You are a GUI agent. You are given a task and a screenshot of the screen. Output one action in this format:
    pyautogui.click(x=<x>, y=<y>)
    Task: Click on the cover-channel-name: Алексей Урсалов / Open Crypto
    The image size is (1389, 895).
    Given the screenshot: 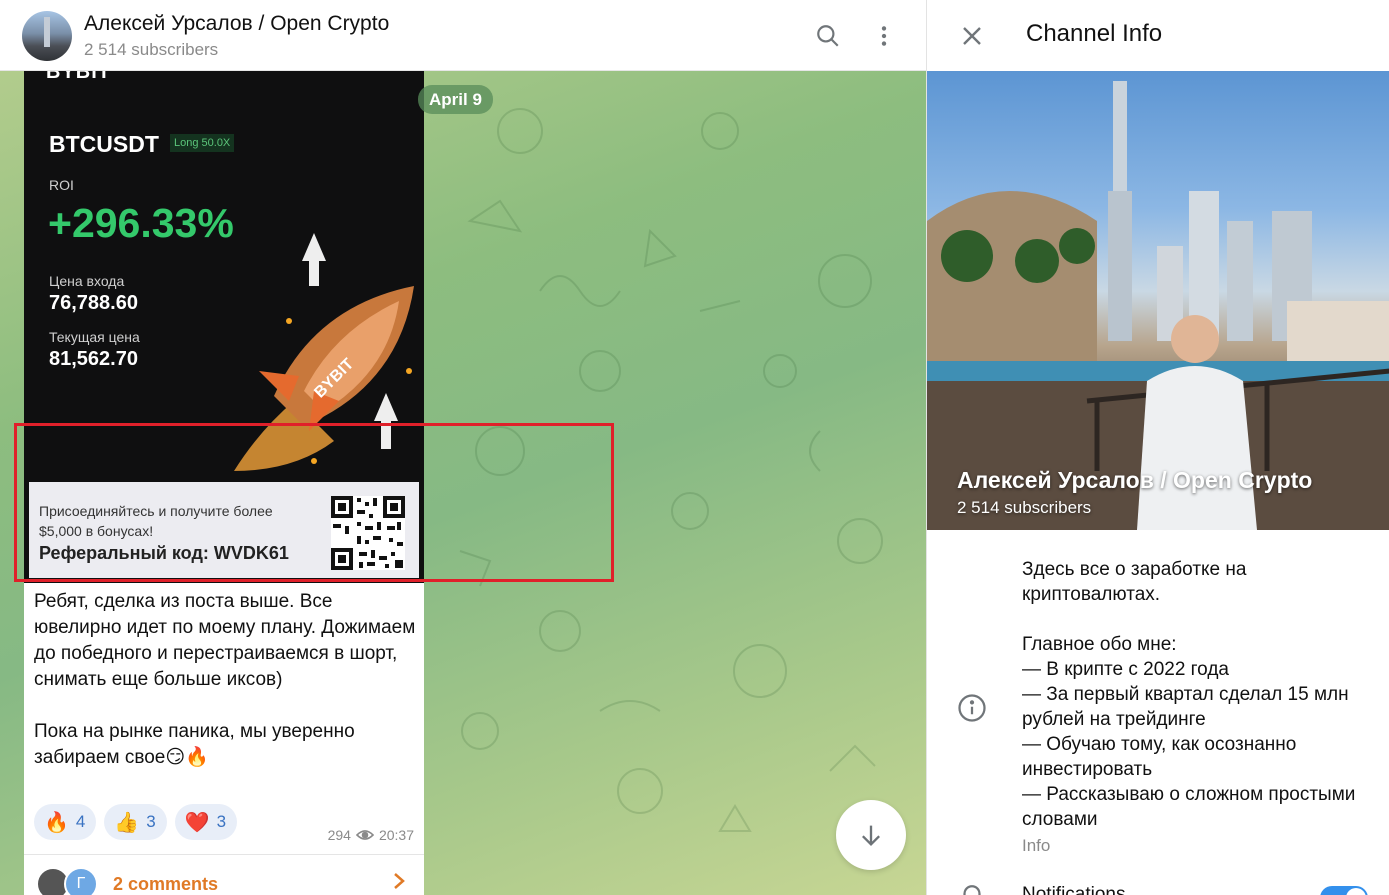 What is the action you would take?
    pyautogui.click(x=1135, y=480)
    